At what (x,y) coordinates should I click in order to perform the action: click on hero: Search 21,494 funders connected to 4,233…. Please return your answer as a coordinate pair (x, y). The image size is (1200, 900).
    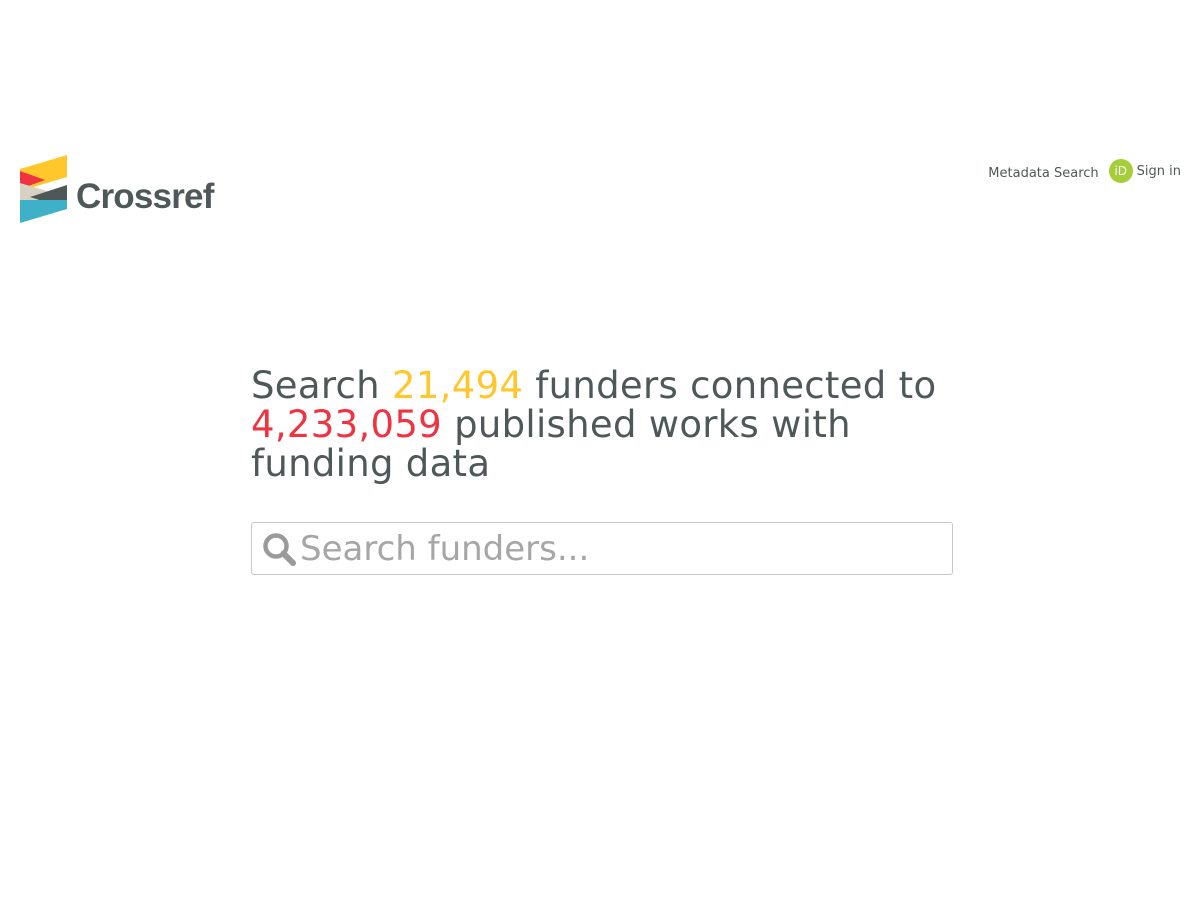
    Looking at the image, I should click on (603, 470).